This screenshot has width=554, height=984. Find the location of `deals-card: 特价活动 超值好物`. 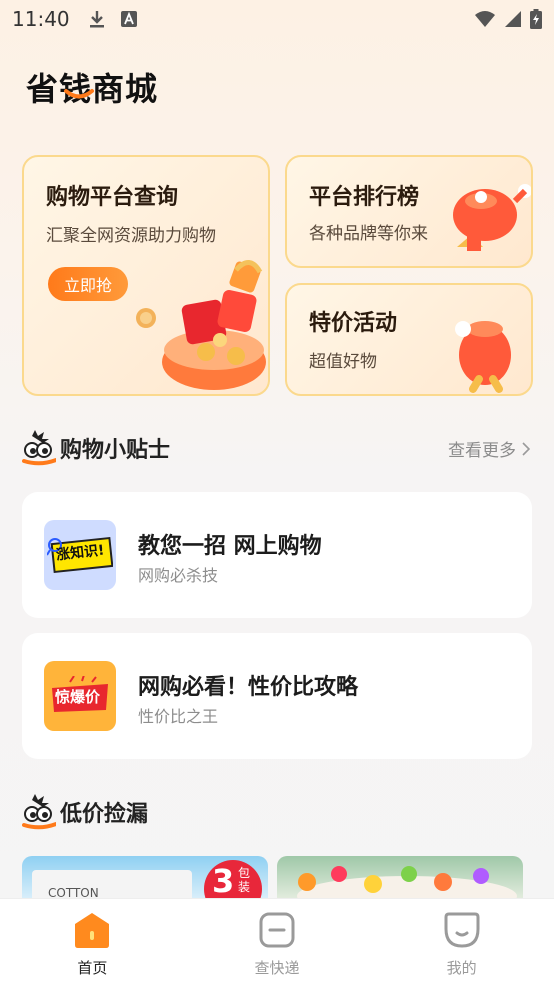

deals-card: 特价活动 超值好物 is located at coordinates (409, 339).